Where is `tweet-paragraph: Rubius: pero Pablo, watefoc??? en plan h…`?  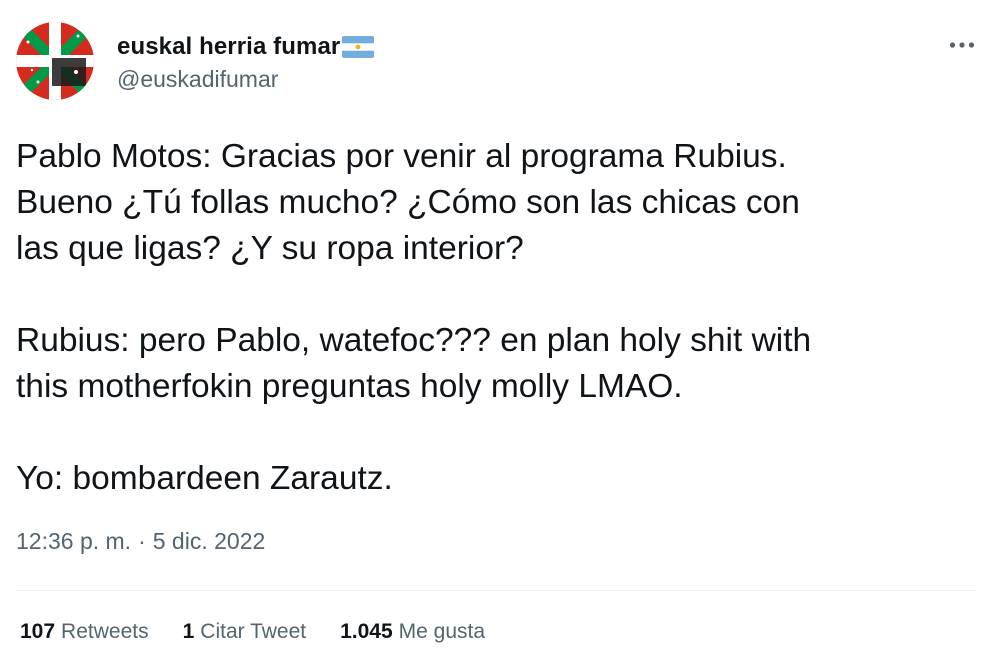 tweet-paragraph: Rubius: pero Pablo, watefoc??? en plan h… is located at coordinates (414, 363).